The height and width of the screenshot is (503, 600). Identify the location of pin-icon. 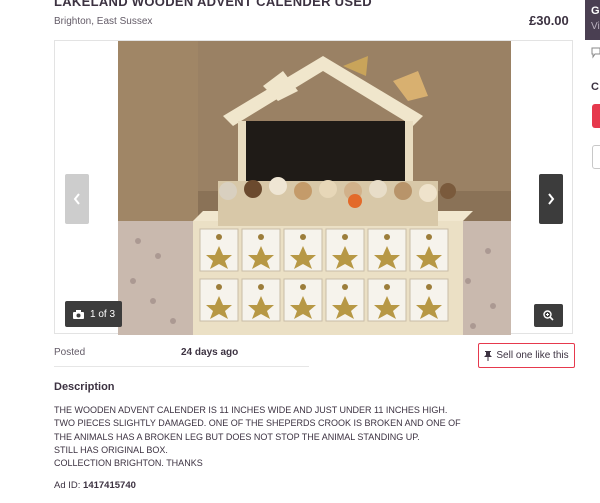
(488, 356).